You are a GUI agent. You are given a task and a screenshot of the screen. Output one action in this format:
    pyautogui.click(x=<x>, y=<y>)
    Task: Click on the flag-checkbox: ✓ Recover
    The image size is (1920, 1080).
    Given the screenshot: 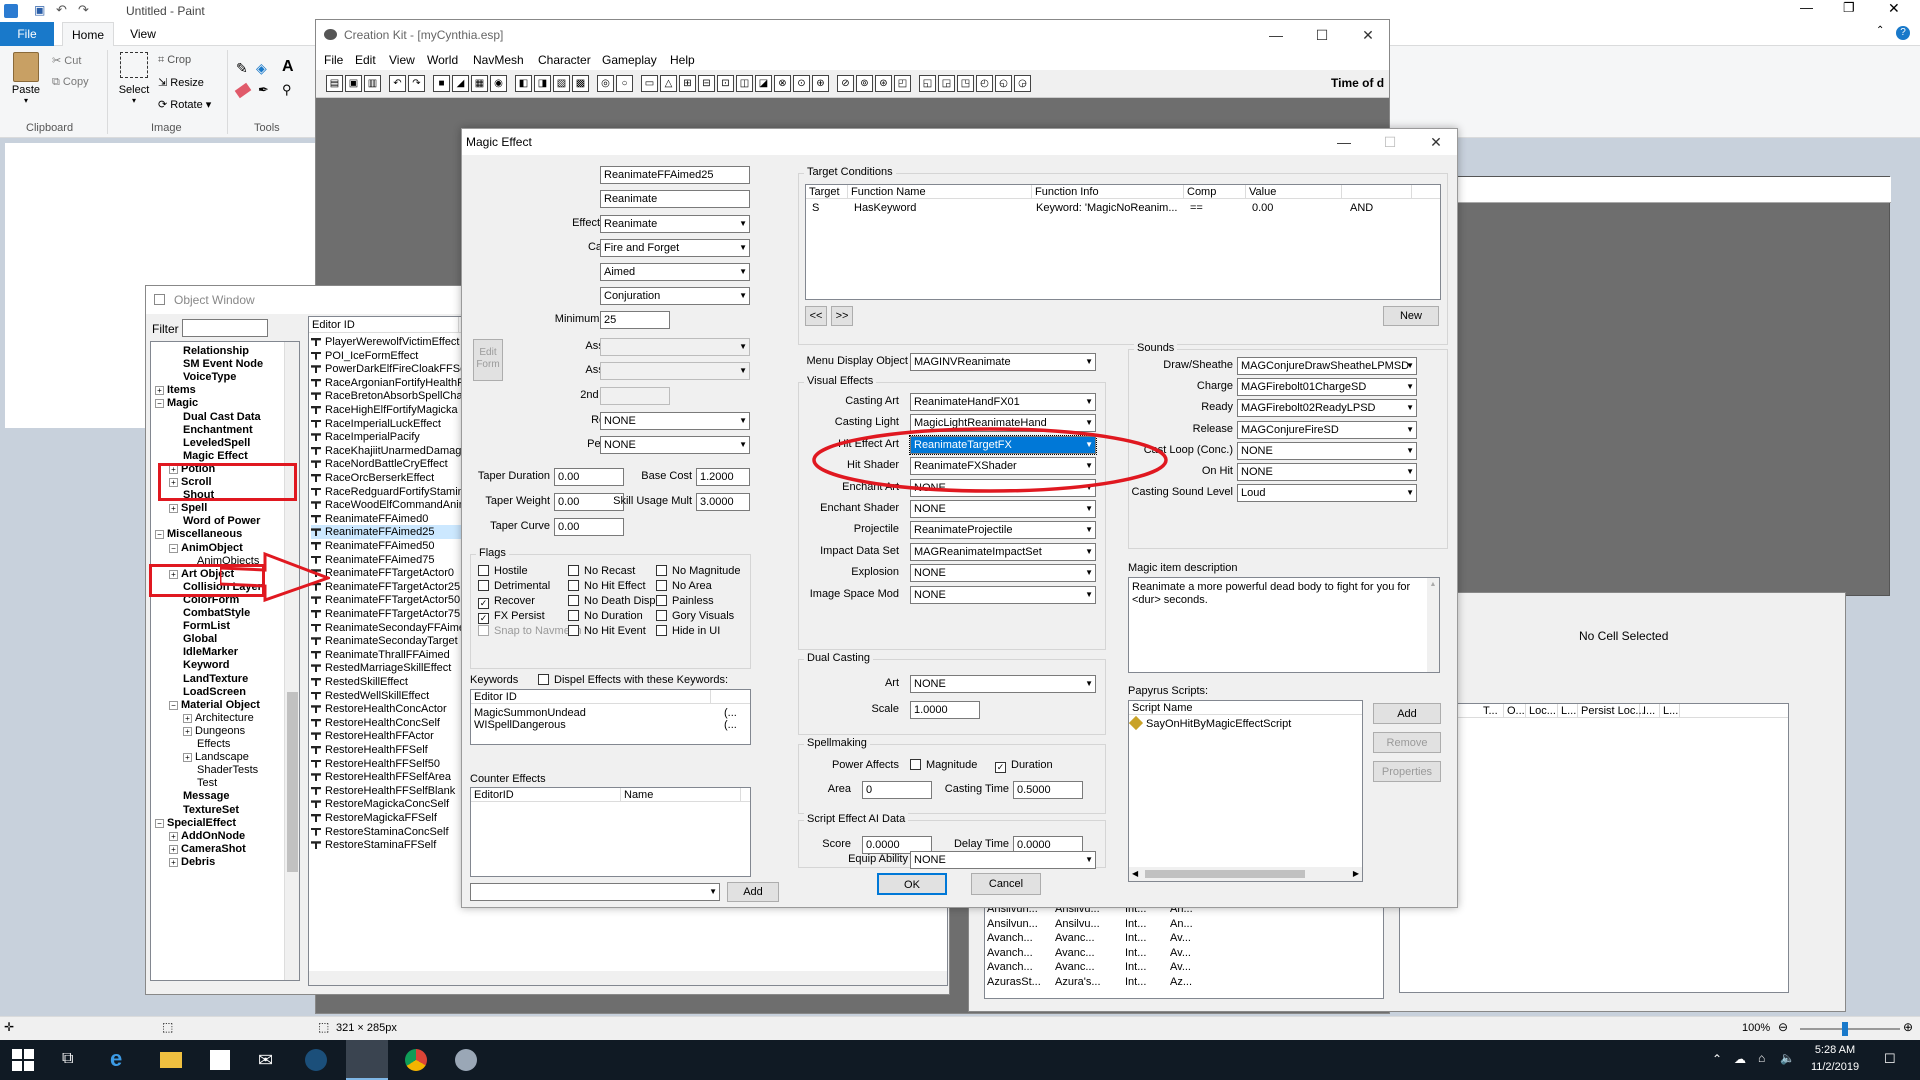 What is the action you would take?
    pyautogui.click(x=506, y=602)
    